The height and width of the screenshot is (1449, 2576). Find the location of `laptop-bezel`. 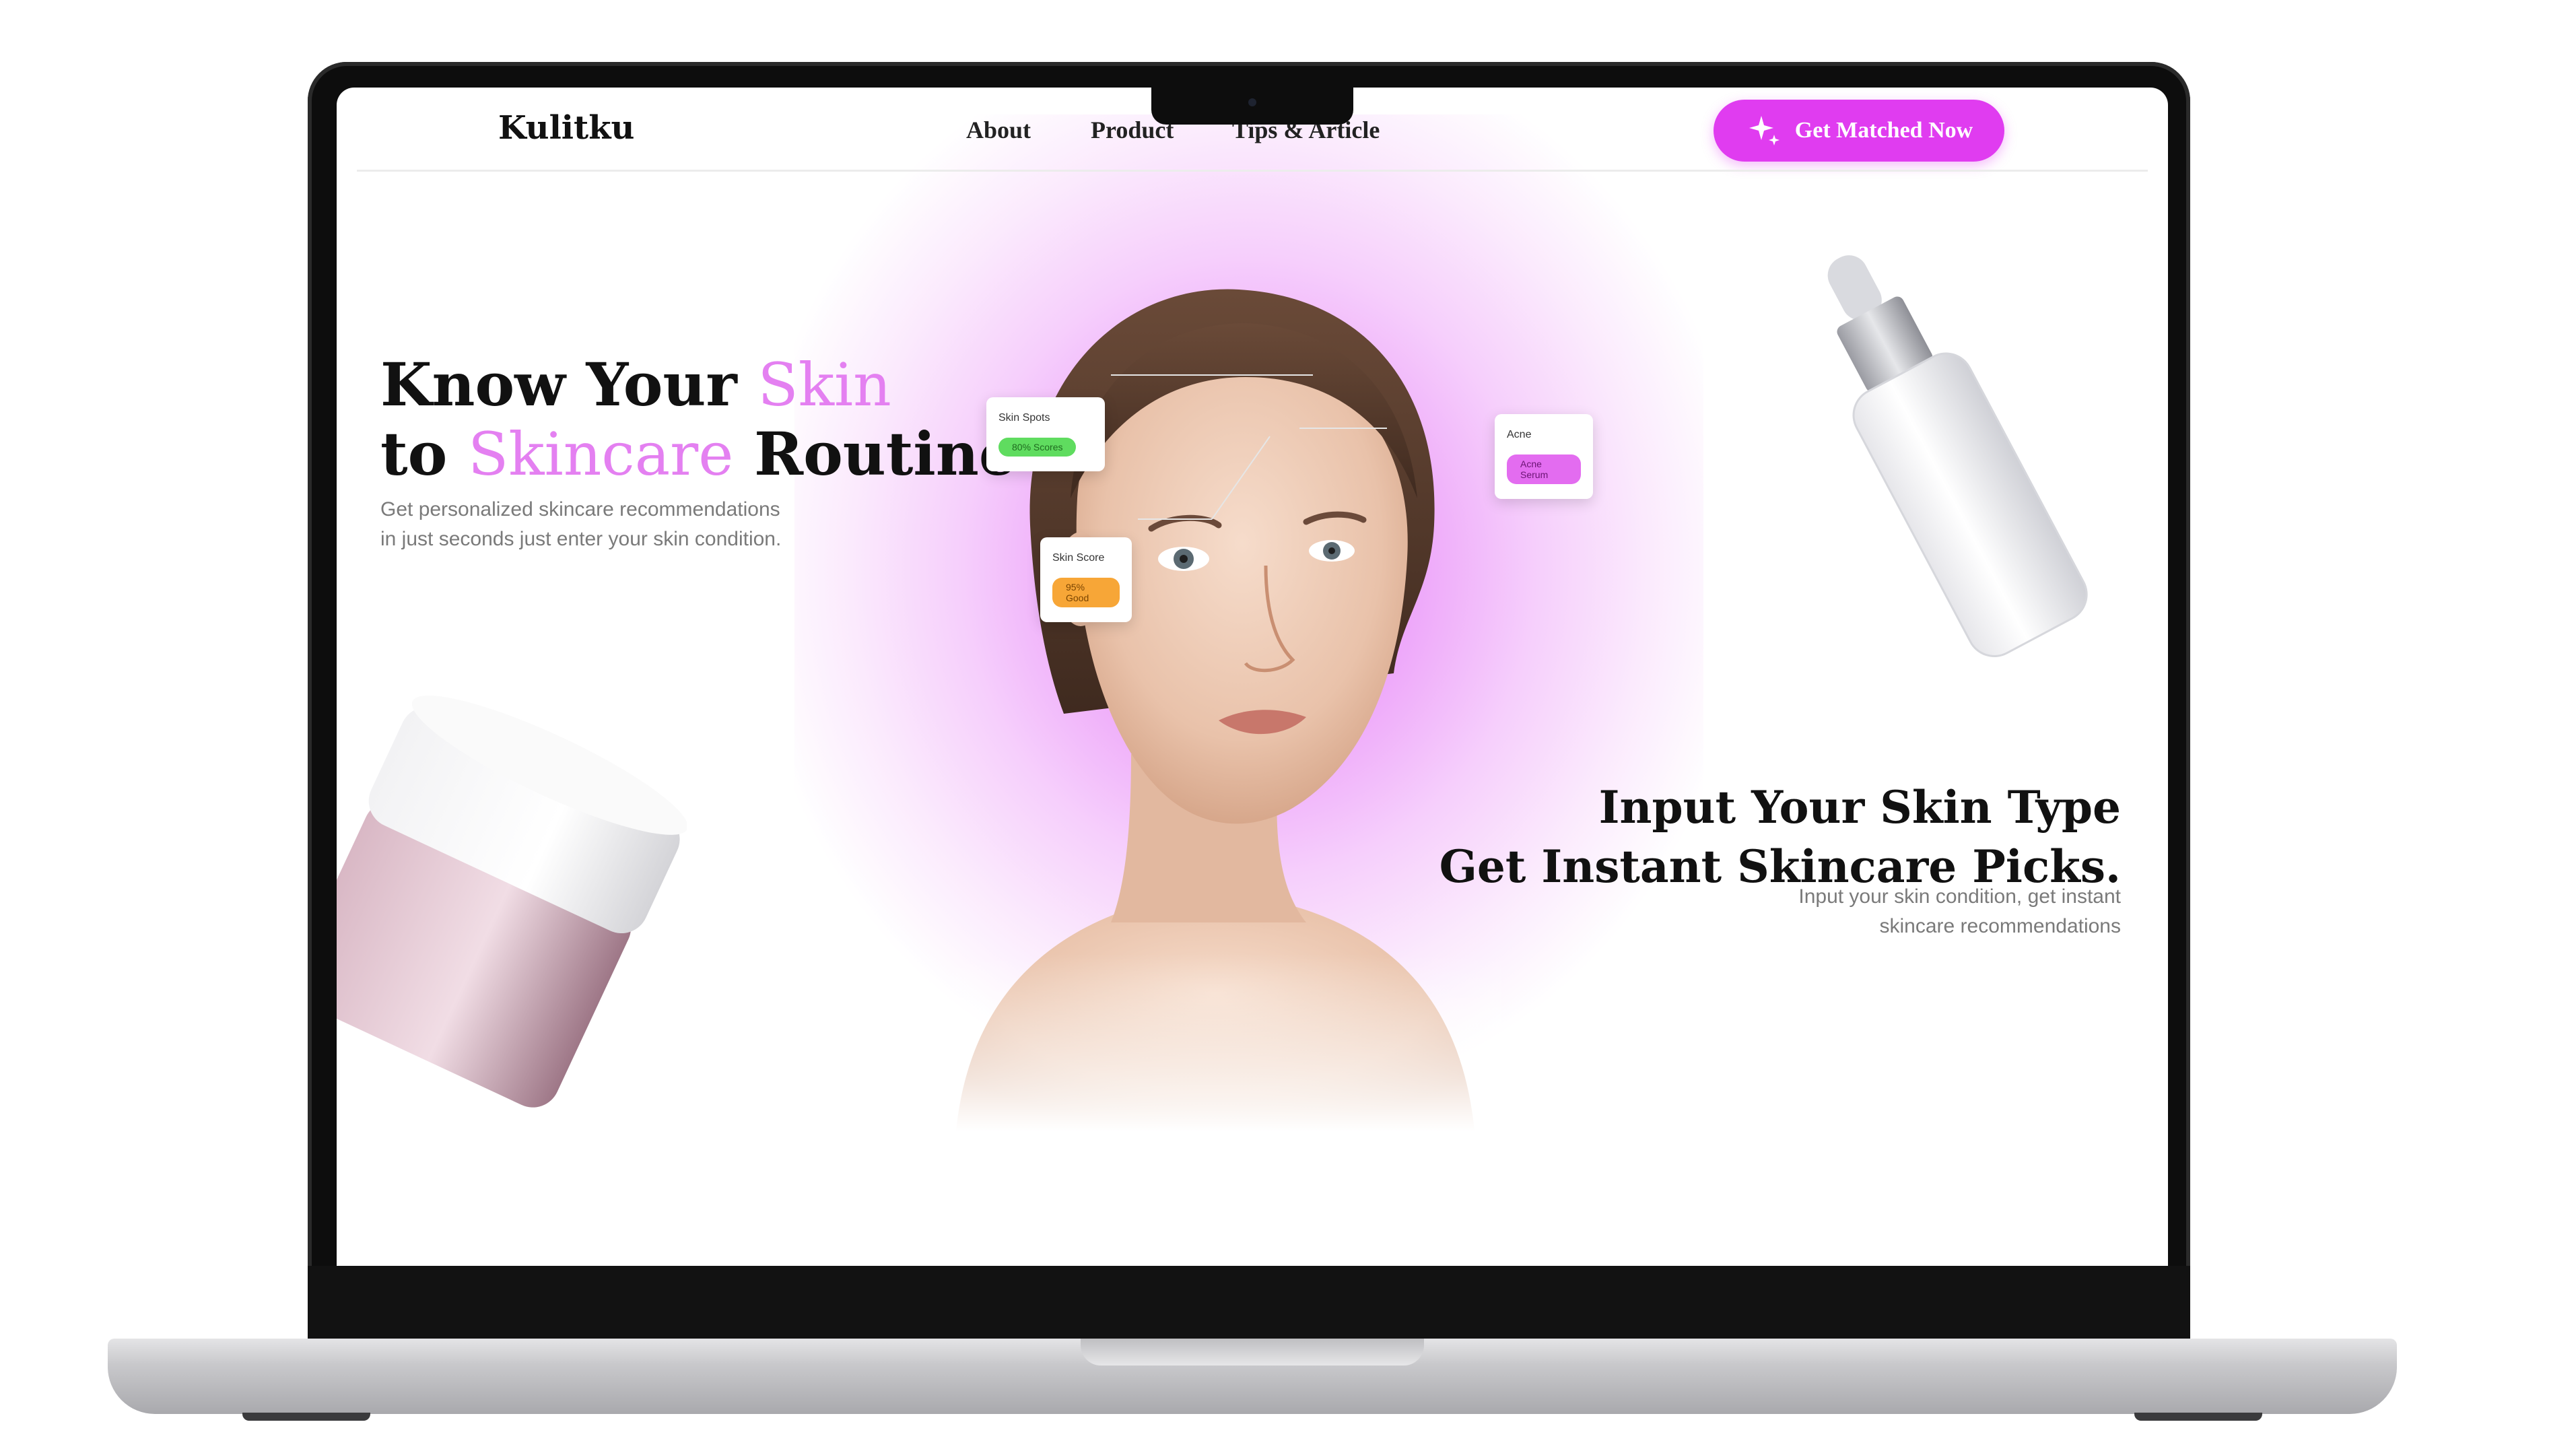

laptop-bezel is located at coordinates (1249, 1302).